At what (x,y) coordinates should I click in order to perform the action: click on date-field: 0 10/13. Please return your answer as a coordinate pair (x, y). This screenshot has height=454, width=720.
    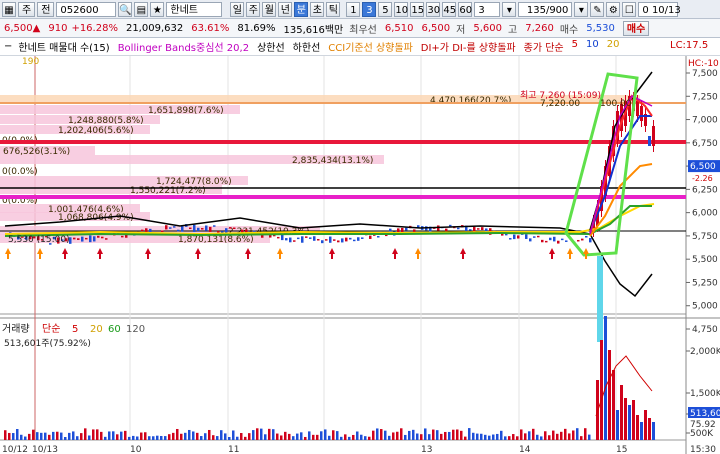
    Looking at the image, I should click on (659, 9).